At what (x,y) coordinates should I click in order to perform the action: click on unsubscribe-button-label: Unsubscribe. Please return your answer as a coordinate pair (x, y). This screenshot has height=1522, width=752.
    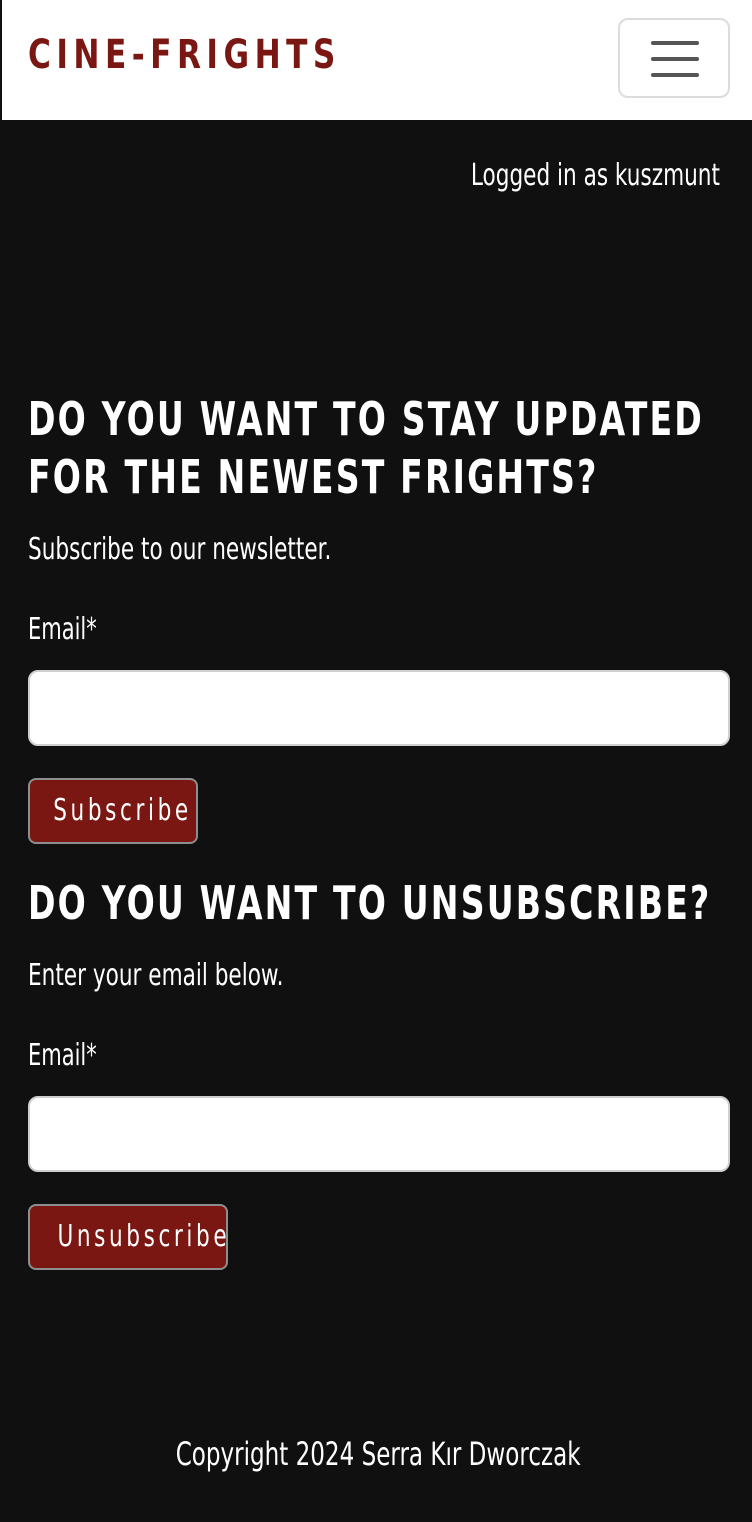
    Looking at the image, I should click on (142, 1236).